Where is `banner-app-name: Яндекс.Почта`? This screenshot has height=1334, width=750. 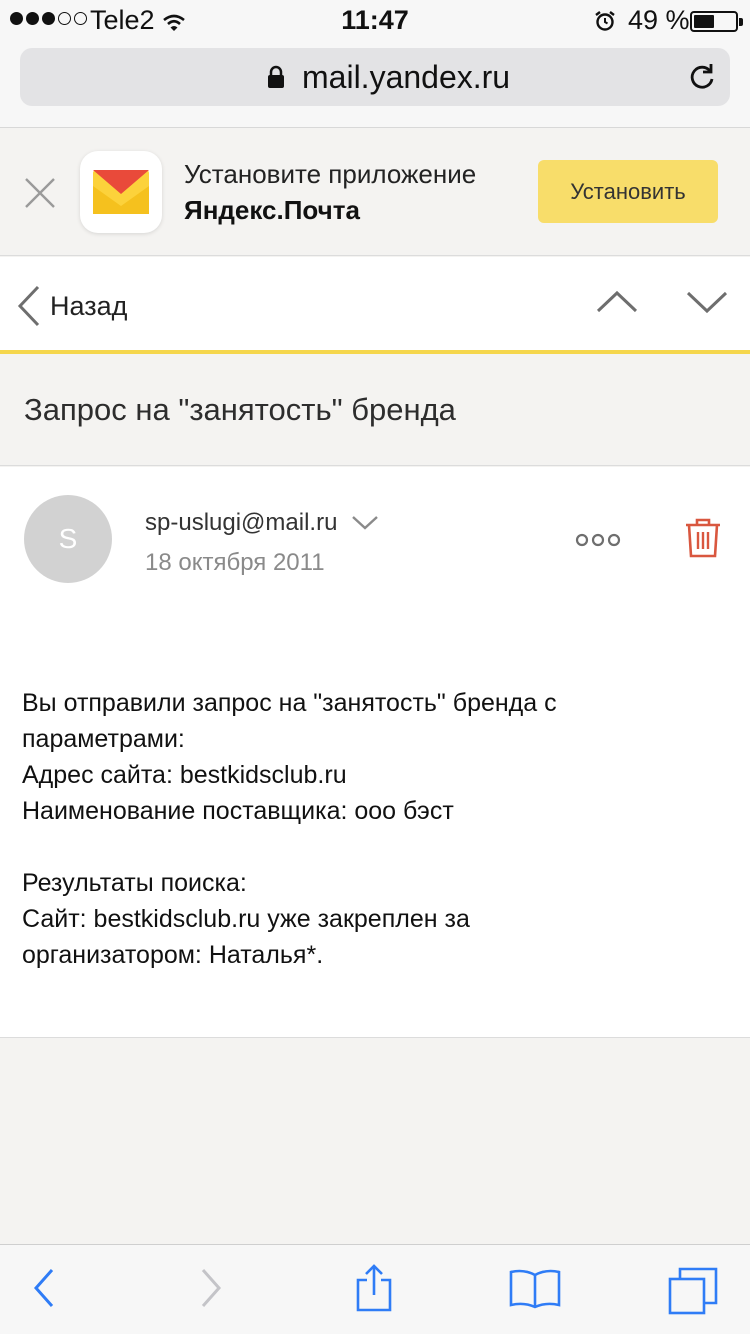 banner-app-name: Яндекс.Почта is located at coordinates (272, 210).